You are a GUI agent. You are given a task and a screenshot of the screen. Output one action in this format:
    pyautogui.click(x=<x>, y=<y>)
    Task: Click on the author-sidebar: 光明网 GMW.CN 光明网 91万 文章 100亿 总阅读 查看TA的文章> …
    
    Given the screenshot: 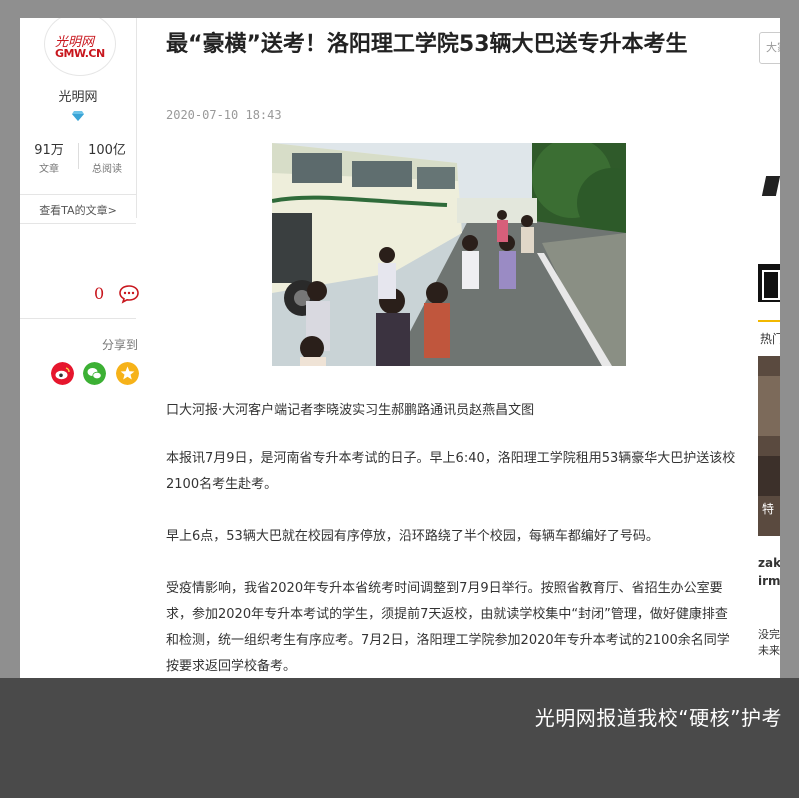 What is the action you would take?
    pyautogui.click(x=80, y=348)
    